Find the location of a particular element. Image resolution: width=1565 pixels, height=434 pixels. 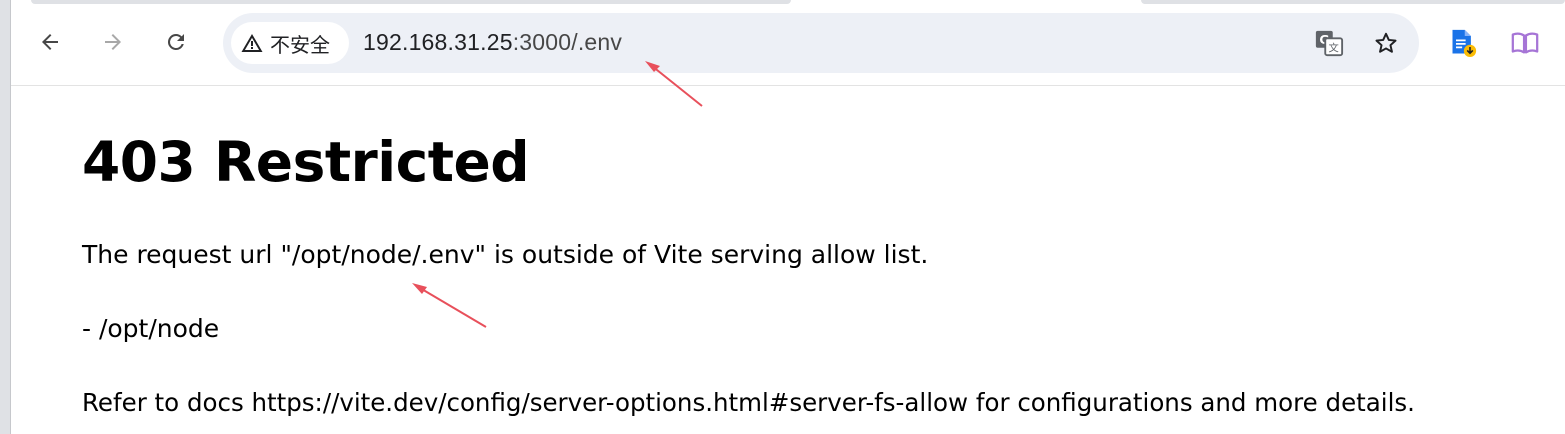

arrow-left-icon is located at coordinates (50, 42).